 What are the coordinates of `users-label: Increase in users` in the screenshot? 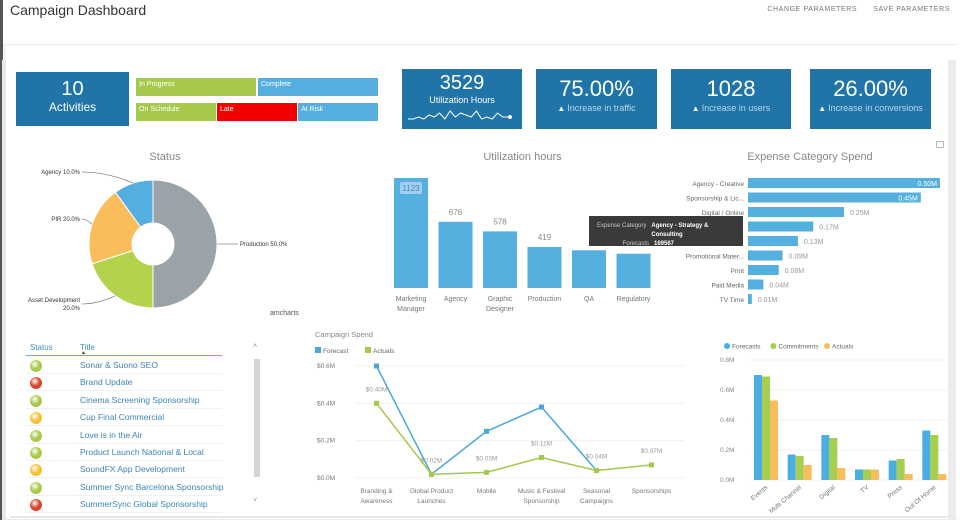 It's located at (736, 108).